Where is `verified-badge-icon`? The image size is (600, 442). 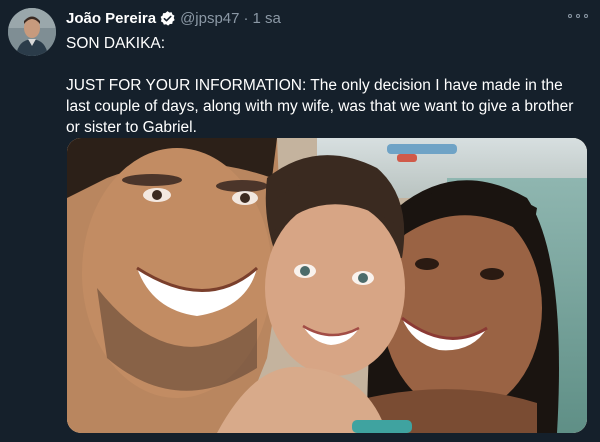
verified-badge-icon is located at coordinates (167, 18).